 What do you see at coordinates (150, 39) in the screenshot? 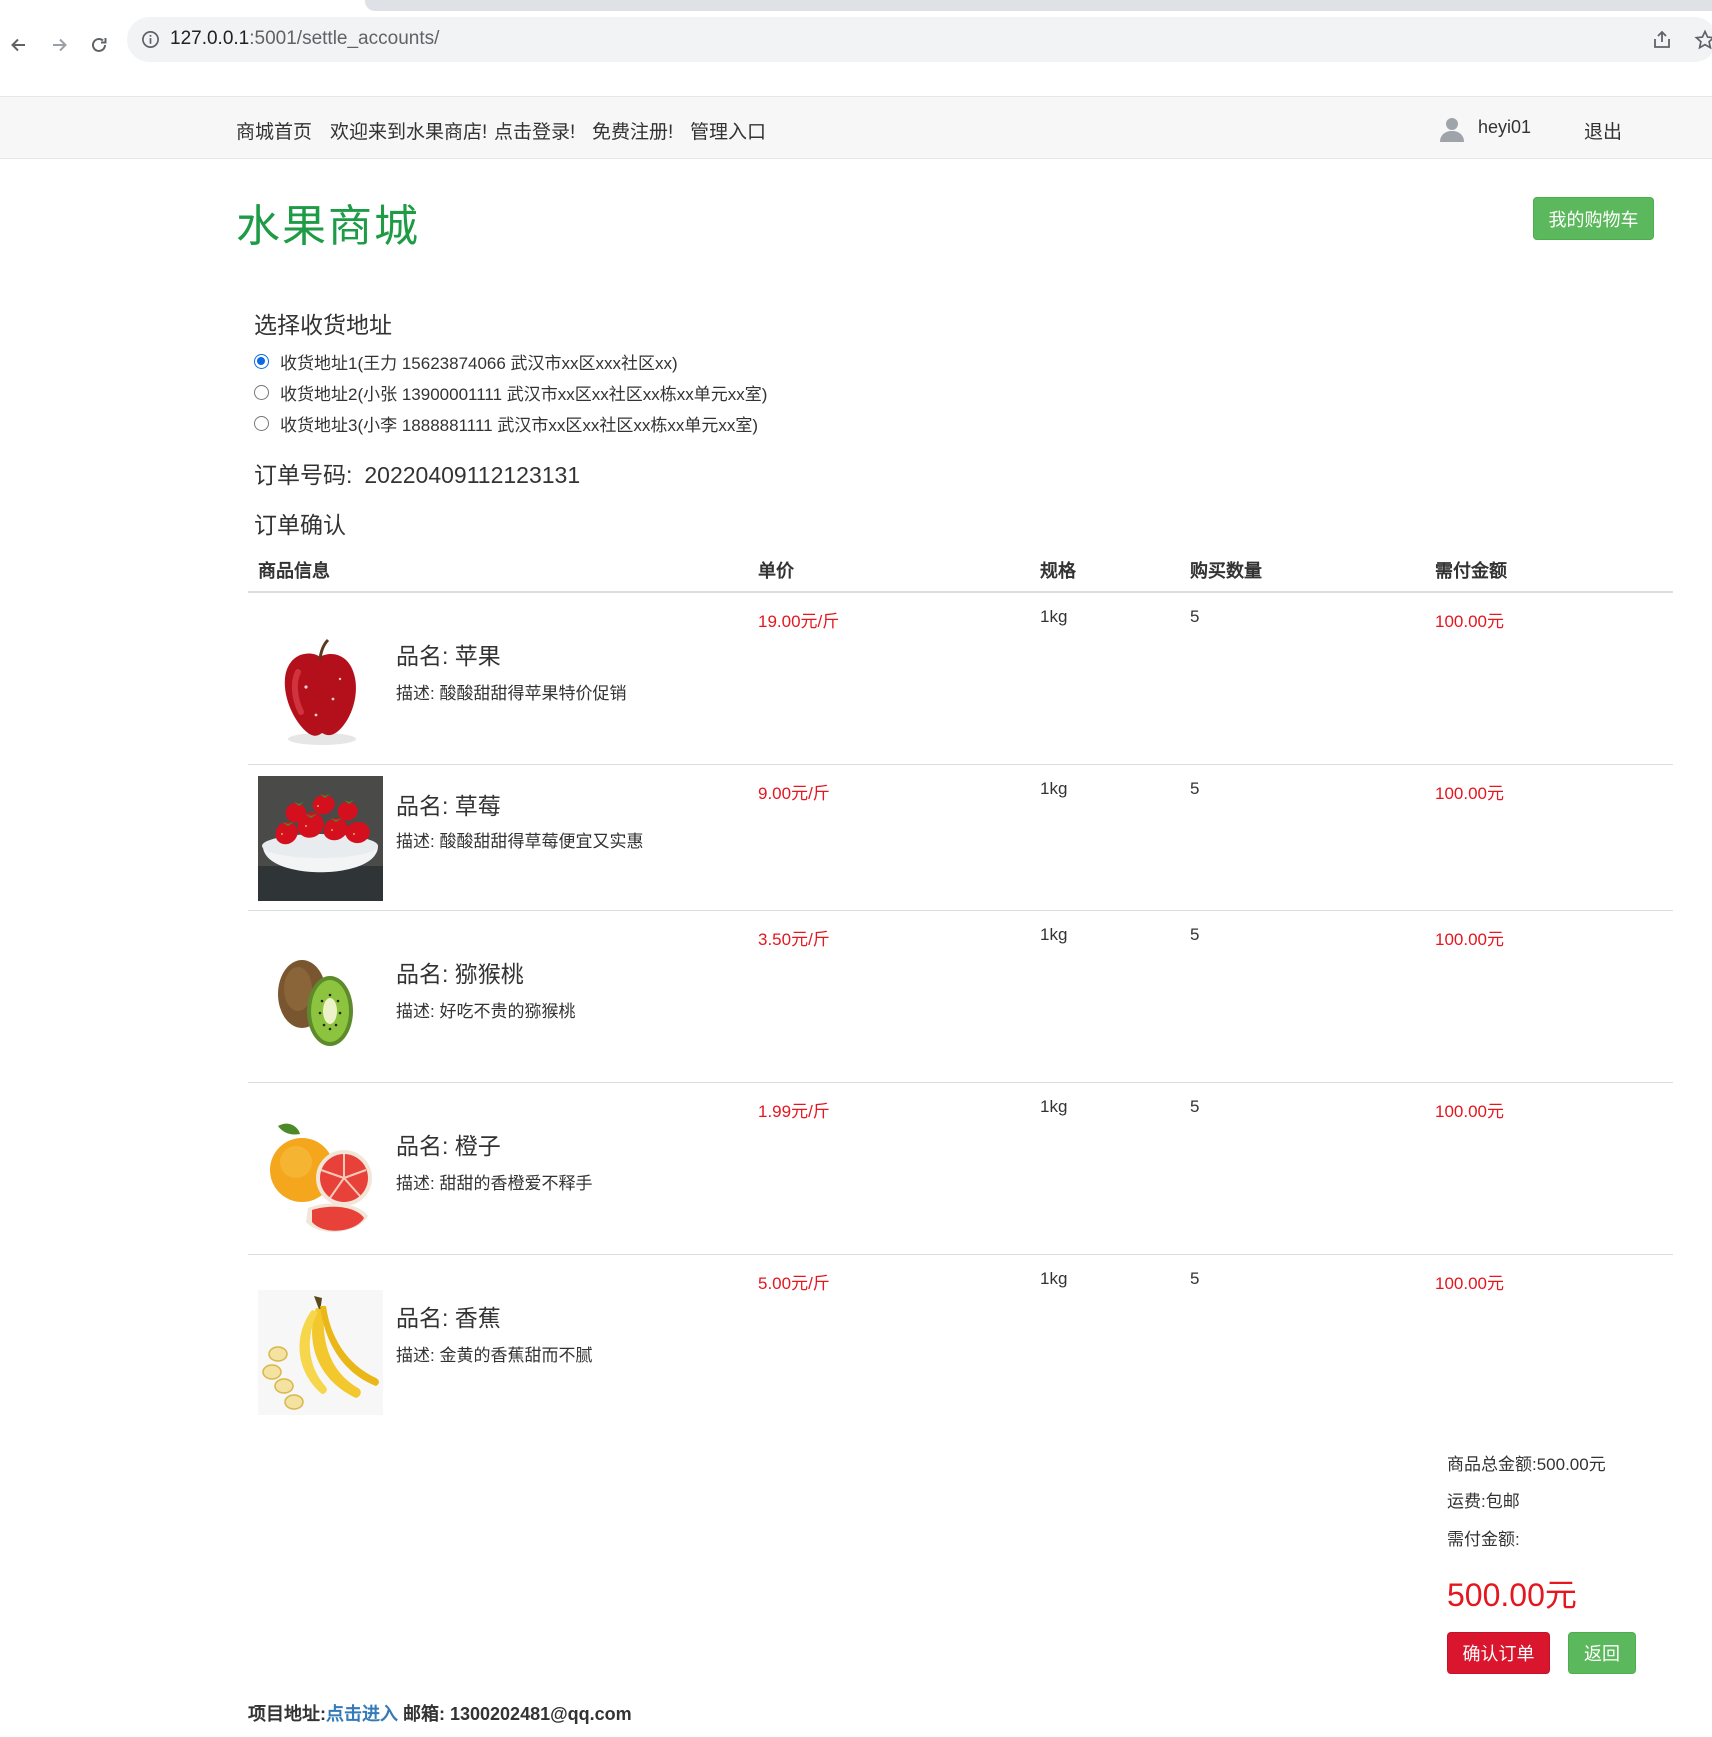
I see `site-info-icon` at bounding box center [150, 39].